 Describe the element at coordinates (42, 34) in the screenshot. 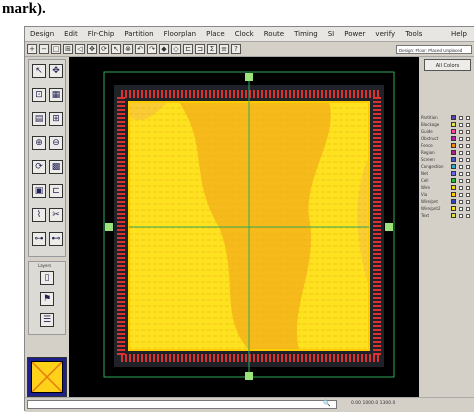

I see `menu-design: Design` at that location.